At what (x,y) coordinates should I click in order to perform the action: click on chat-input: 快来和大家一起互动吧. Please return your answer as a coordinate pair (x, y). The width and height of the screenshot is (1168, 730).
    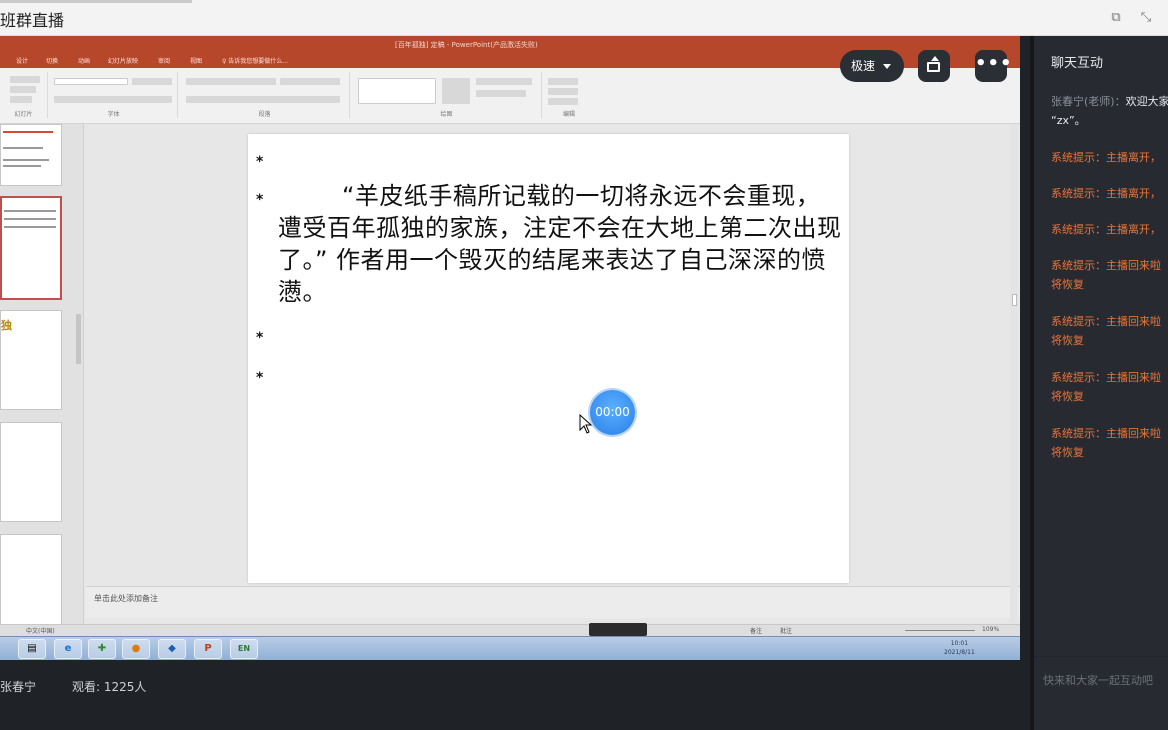
    Looking at the image, I should click on (1101, 693).